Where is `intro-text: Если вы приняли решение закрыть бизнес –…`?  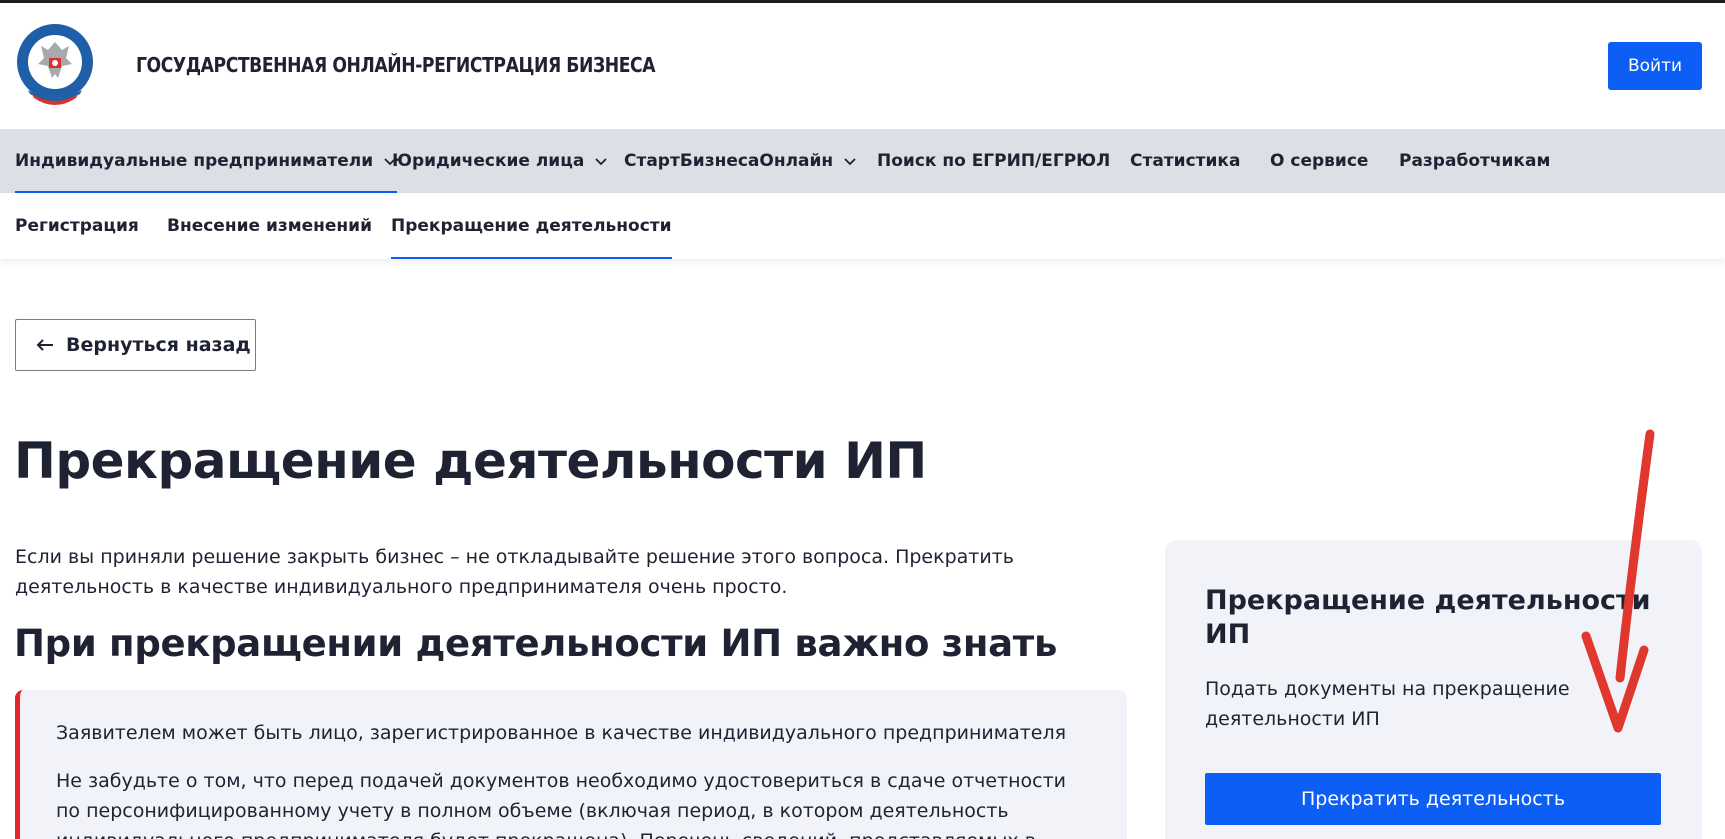 intro-text: Если вы приняли решение закрыть бизнес –… is located at coordinates (514, 572).